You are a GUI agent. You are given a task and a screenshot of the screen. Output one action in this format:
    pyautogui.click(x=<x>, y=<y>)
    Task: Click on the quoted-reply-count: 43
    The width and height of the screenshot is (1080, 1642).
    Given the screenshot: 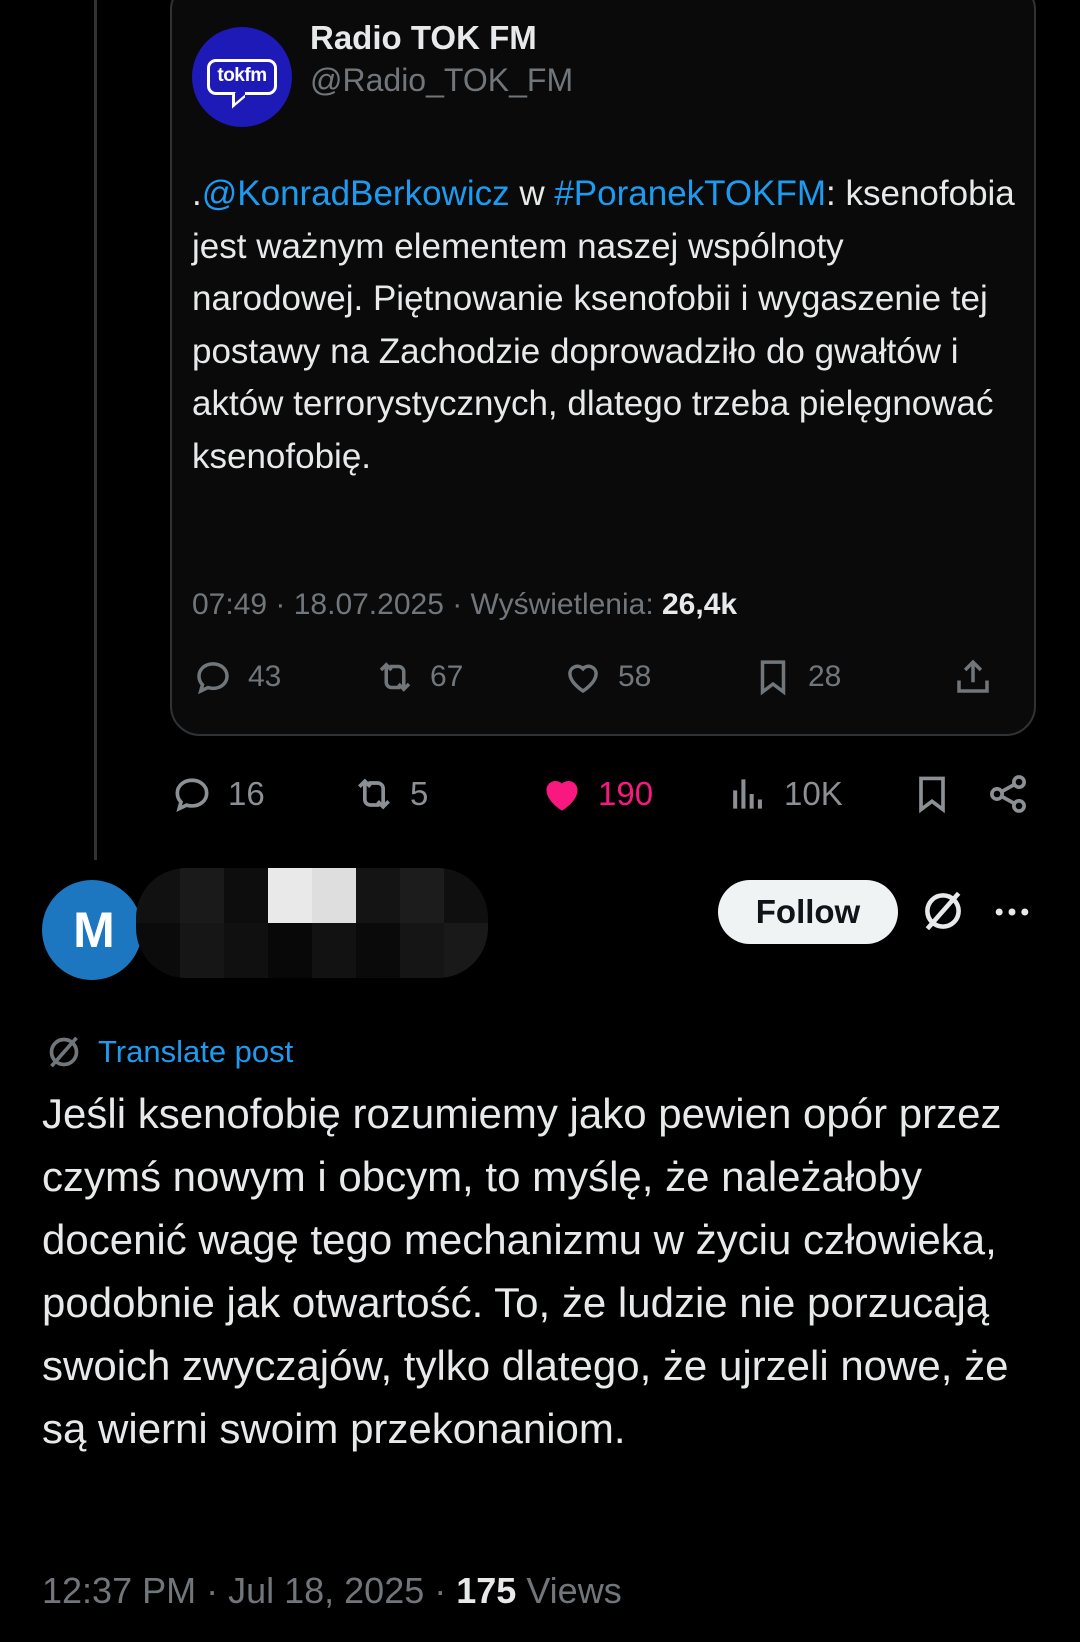 What is the action you would take?
    pyautogui.click(x=265, y=676)
    